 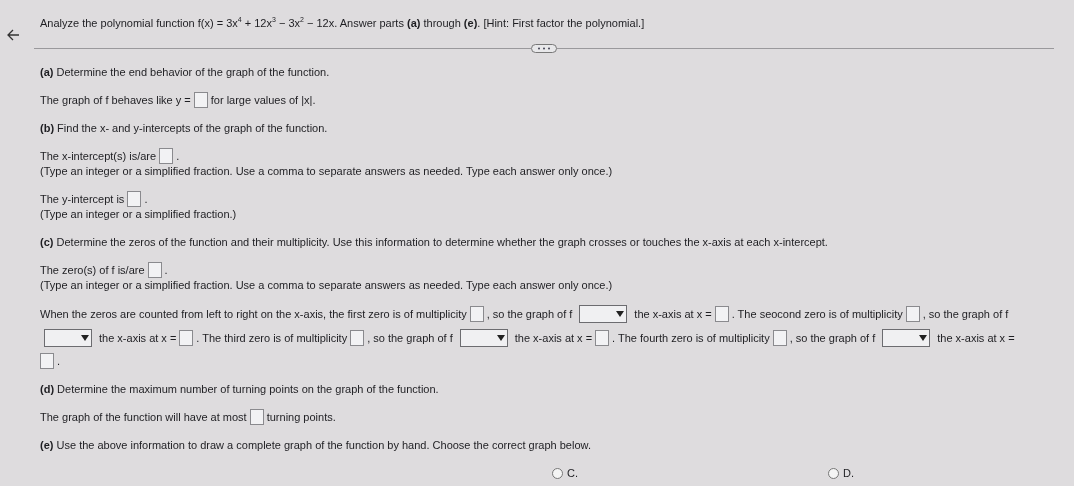 I want to click on option-label: D., so click(x=848, y=473).